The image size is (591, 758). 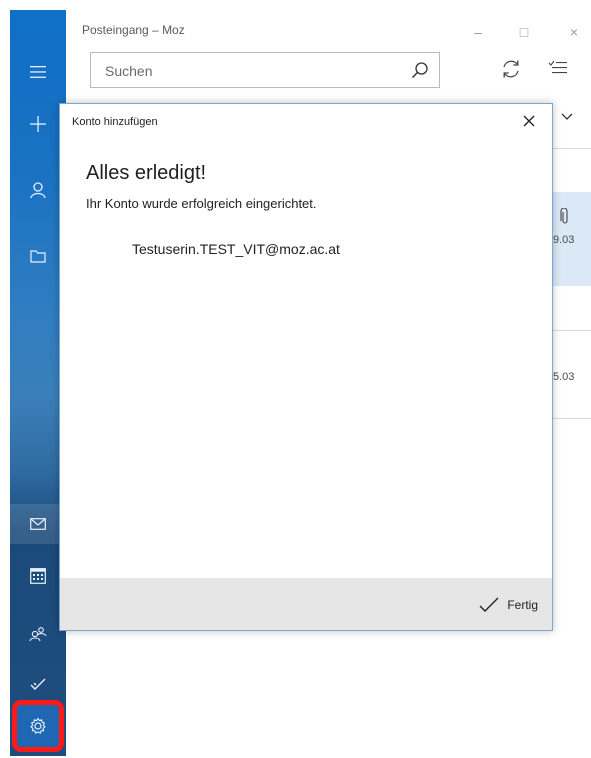 I want to click on done-label: Fertig, so click(x=522, y=605).